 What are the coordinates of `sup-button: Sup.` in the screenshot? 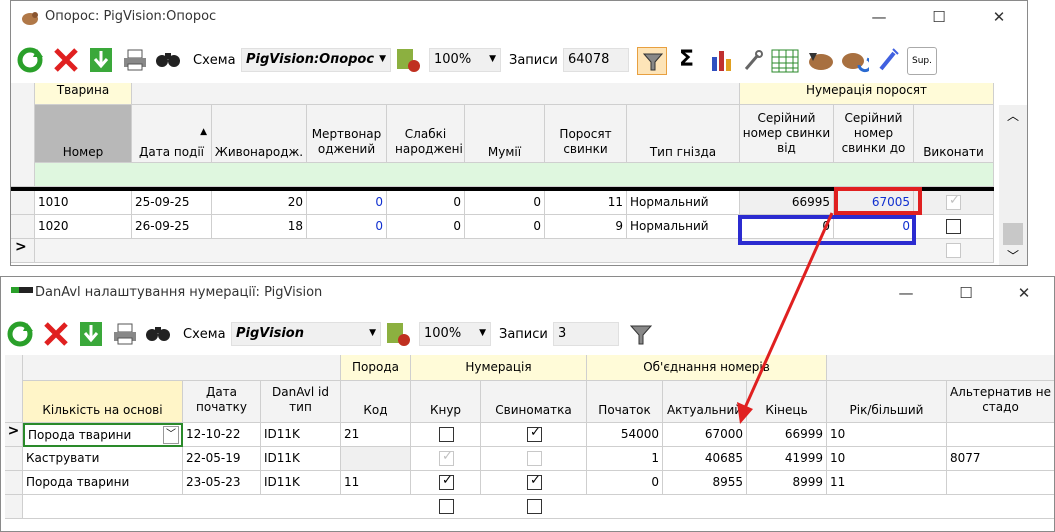 It's located at (922, 61).